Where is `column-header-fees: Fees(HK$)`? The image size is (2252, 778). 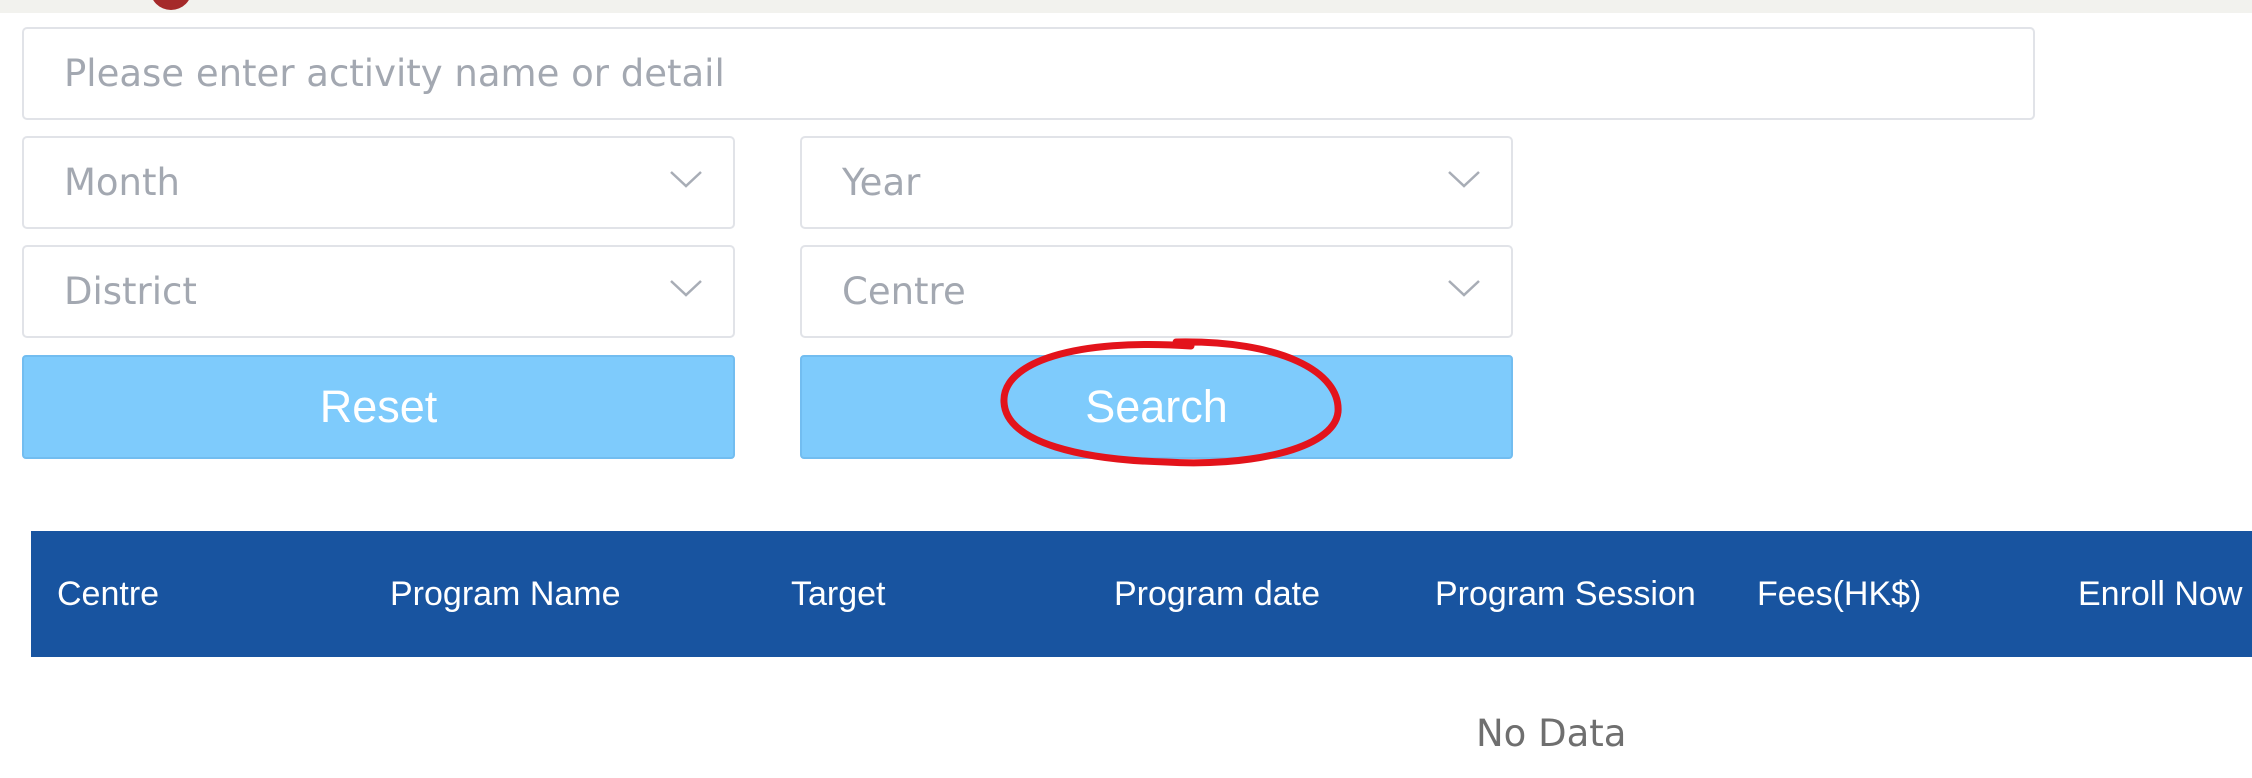 column-header-fees: Fees(HK$) is located at coordinates (1839, 594).